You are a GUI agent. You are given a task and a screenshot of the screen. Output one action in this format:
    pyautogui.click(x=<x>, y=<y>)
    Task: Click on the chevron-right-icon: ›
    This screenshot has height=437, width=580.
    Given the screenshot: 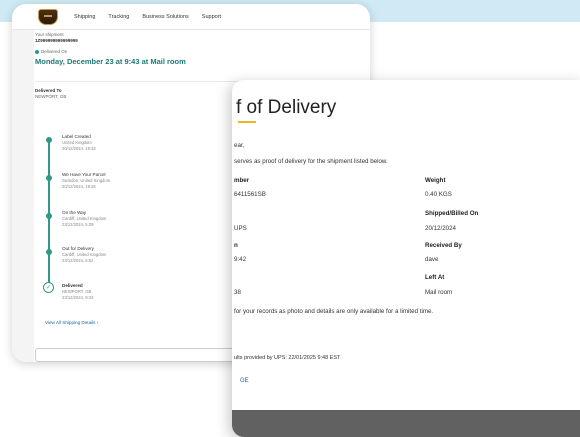 What is the action you would take?
    pyautogui.click(x=97, y=322)
    